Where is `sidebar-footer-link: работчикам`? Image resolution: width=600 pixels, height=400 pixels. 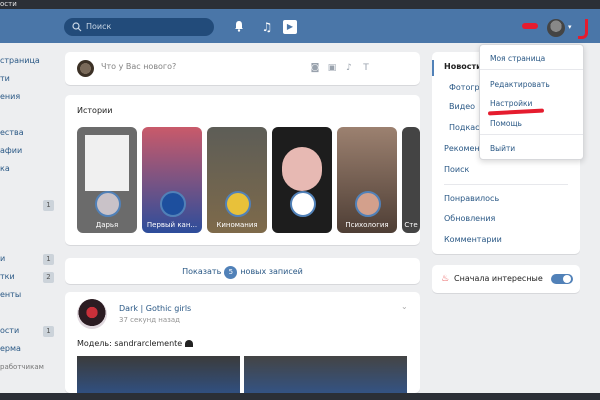
sidebar-footer-link: работчикам is located at coordinates (29, 367).